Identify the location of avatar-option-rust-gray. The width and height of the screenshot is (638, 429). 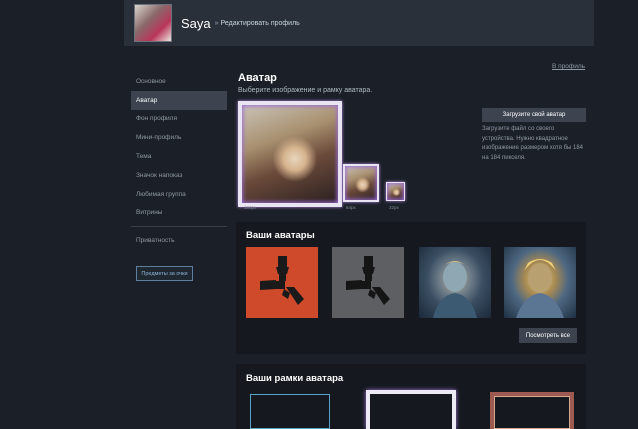
(368, 282).